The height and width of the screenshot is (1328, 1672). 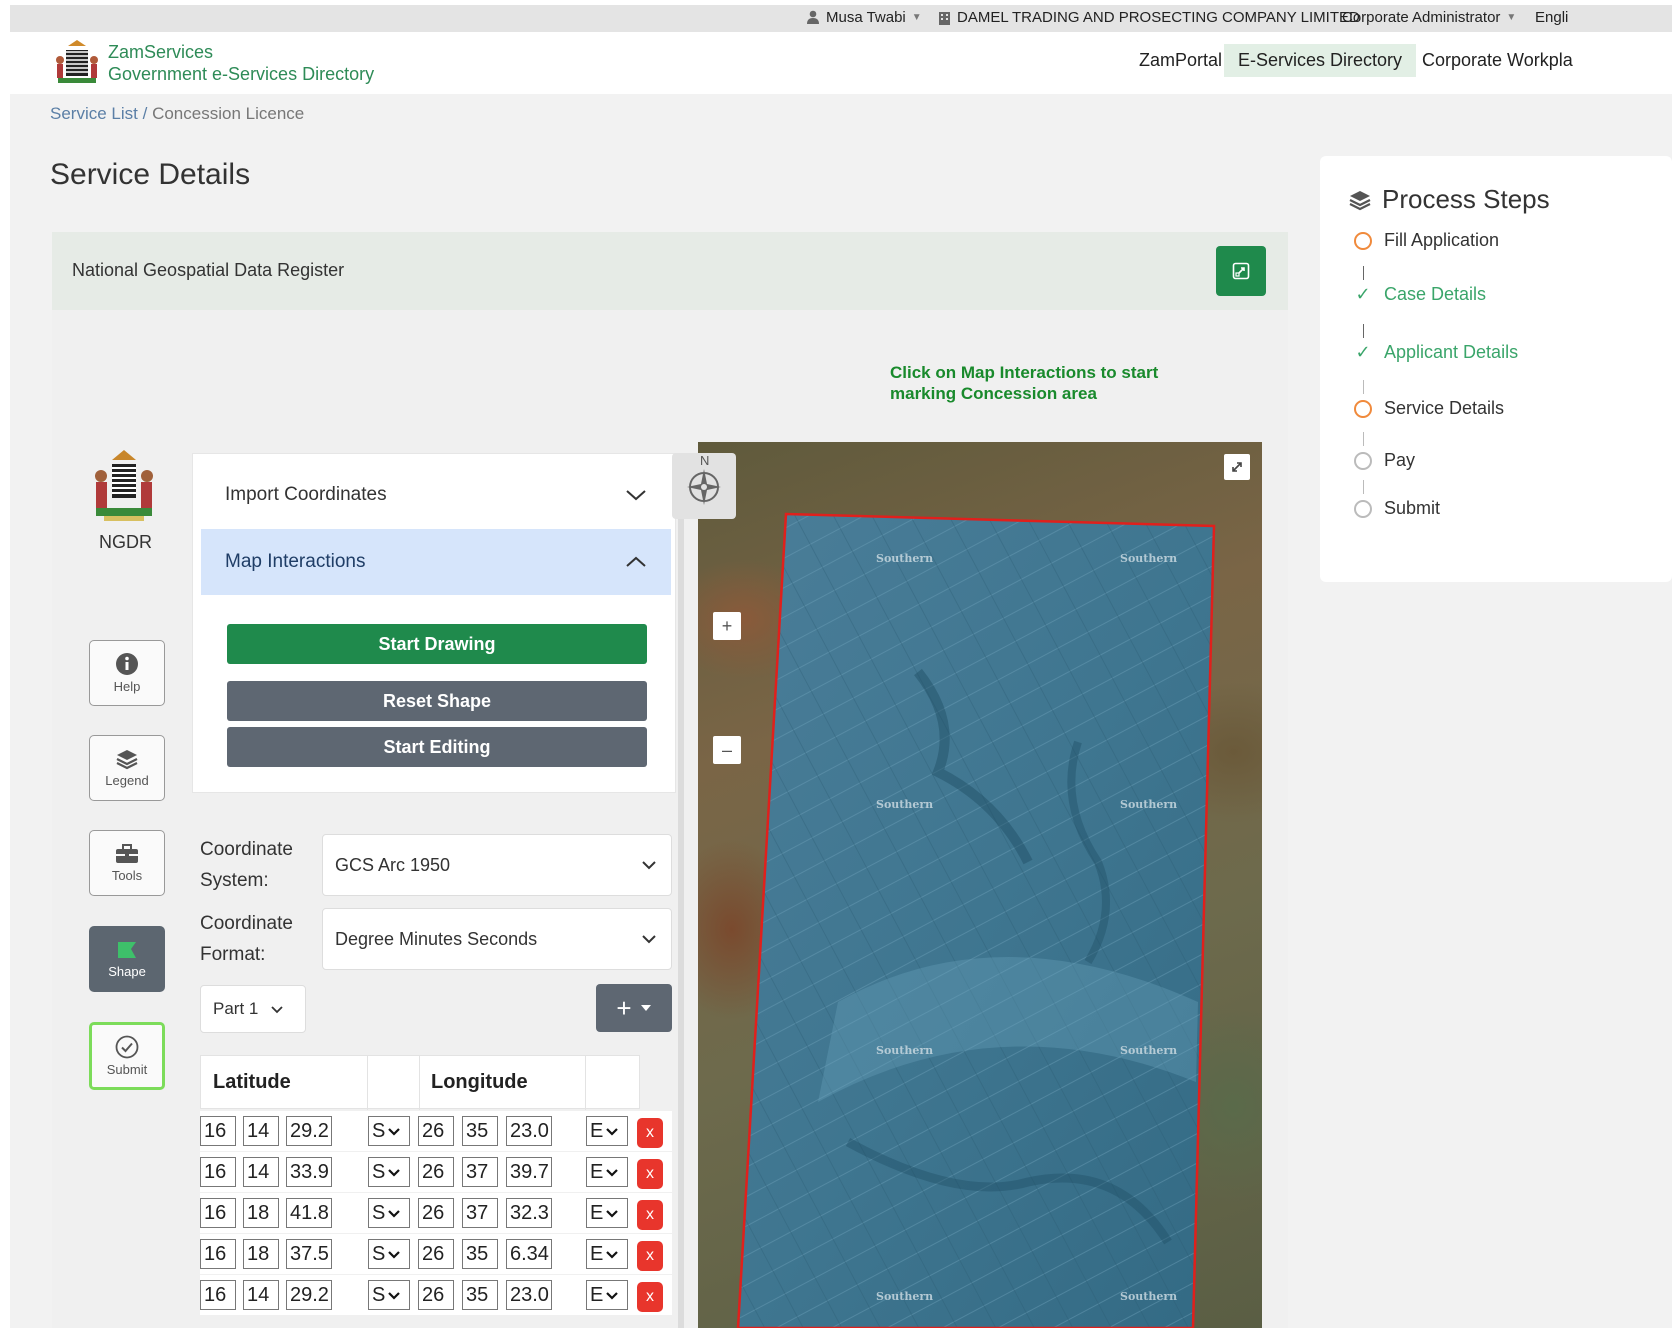 What do you see at coordinates (127, 959) in the screenshot?
I see `shape-button: Shape` at bounding box center [127, 959].